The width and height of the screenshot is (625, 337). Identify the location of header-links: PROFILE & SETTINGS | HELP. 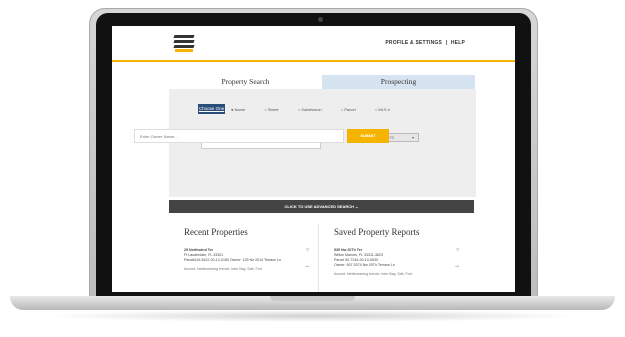
(424, 43).